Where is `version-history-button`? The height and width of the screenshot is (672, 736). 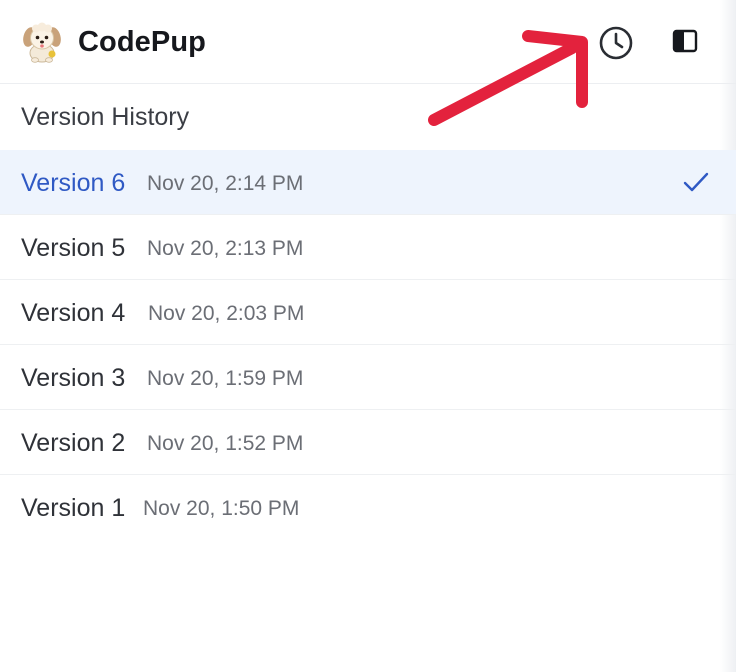 version-history-button is located at coordinates (616, 43).